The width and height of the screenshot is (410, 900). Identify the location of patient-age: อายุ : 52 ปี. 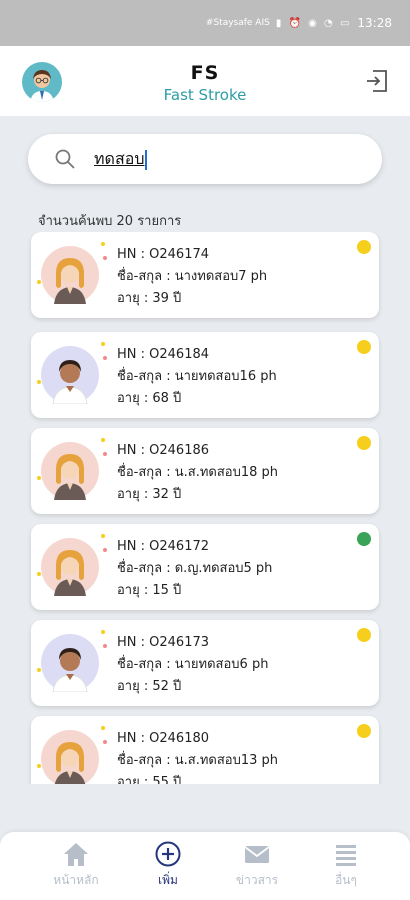
(149, 686).